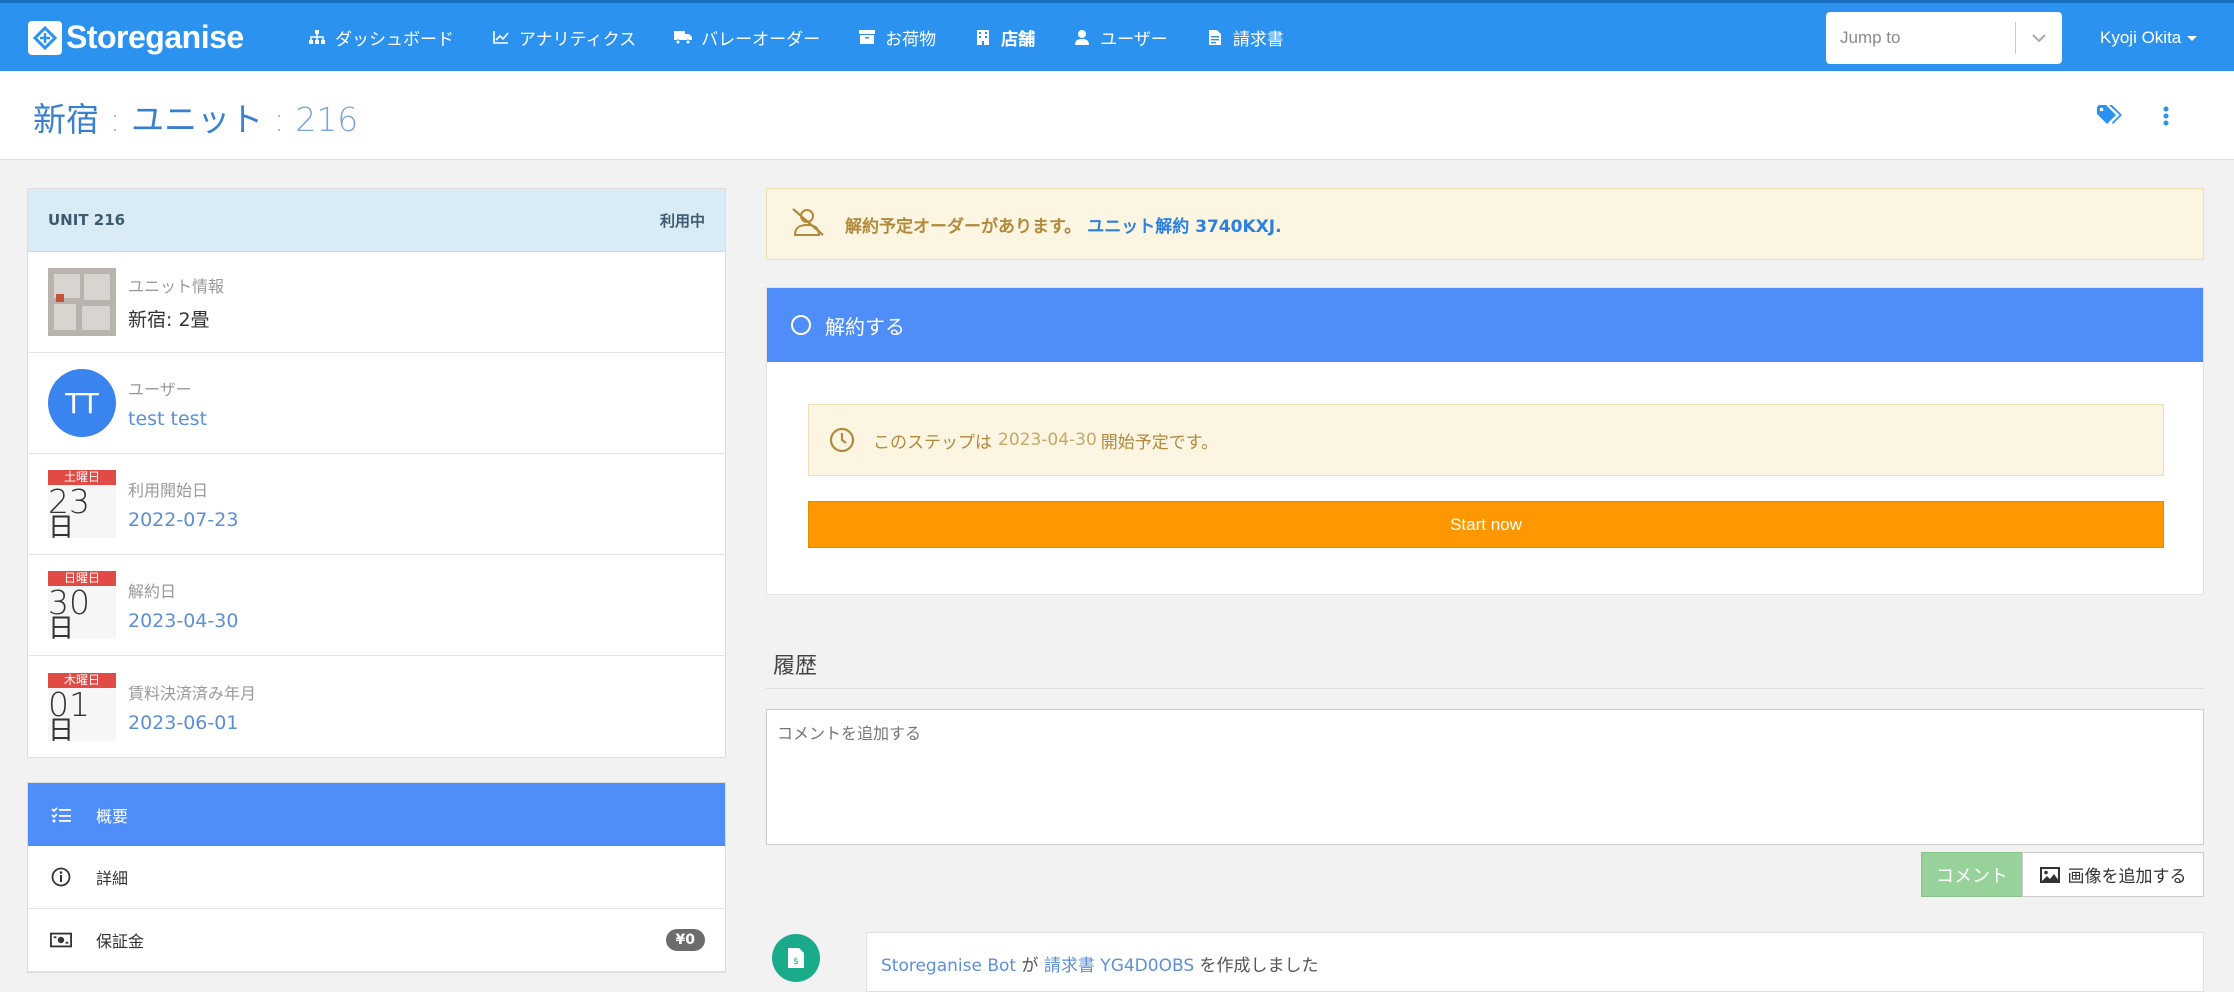  I want to click on user-slash-icon, so click(808, 224).